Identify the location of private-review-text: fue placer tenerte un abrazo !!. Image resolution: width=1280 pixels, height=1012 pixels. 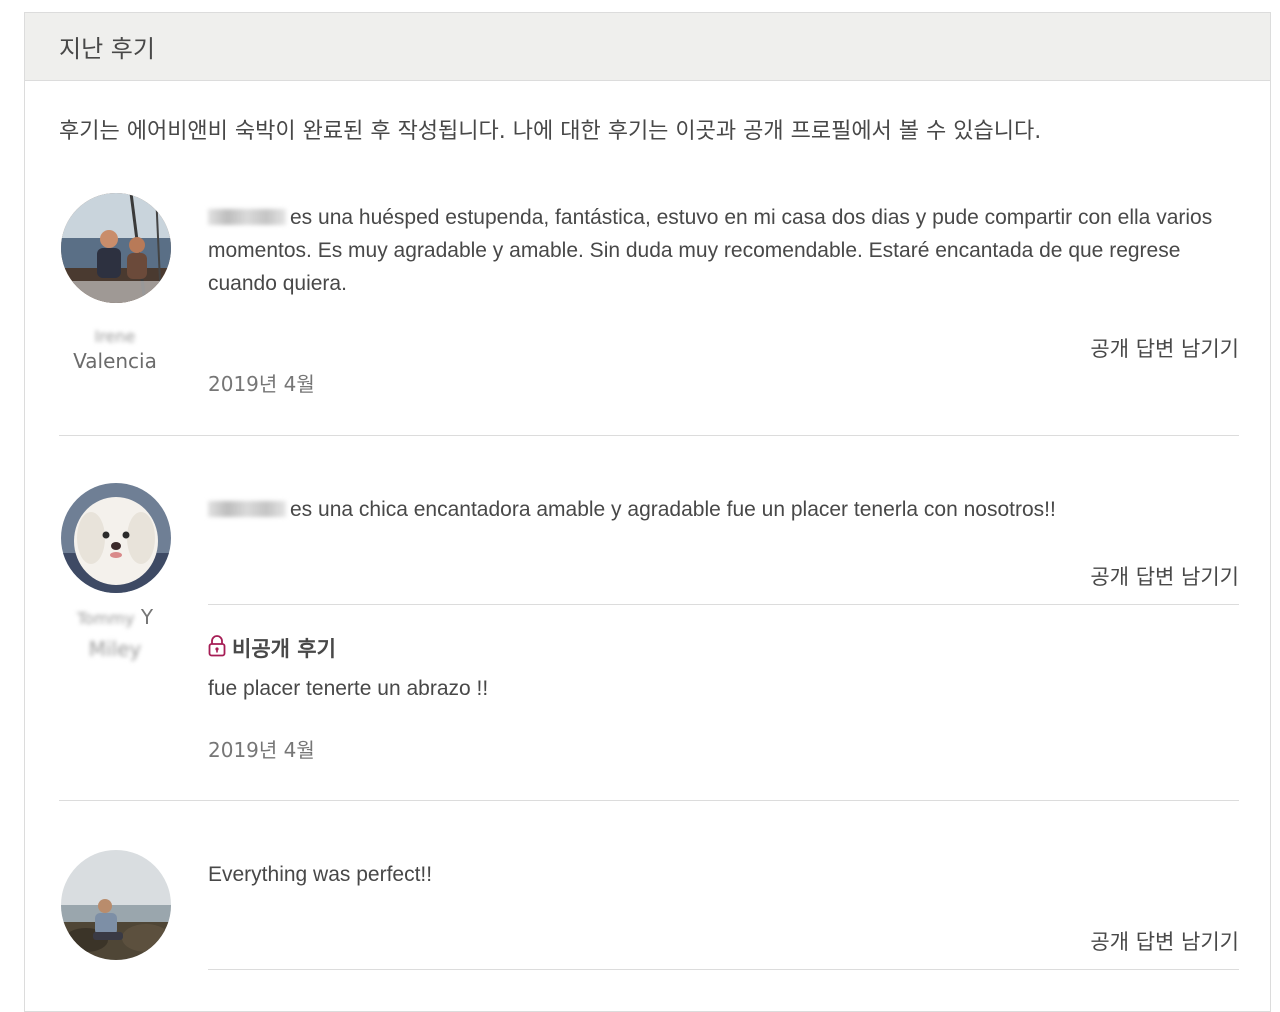
(348, 688).